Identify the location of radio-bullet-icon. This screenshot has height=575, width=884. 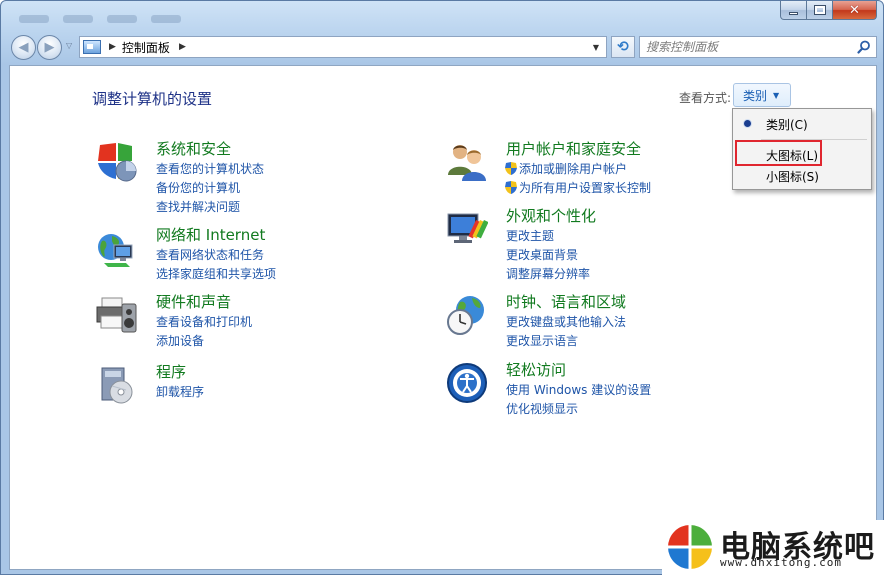
(747, 123).